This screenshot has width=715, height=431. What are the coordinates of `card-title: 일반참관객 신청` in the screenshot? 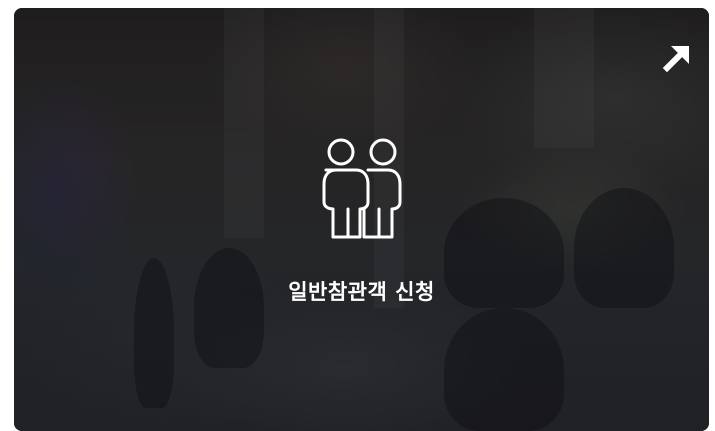 It's located at (361, 292).